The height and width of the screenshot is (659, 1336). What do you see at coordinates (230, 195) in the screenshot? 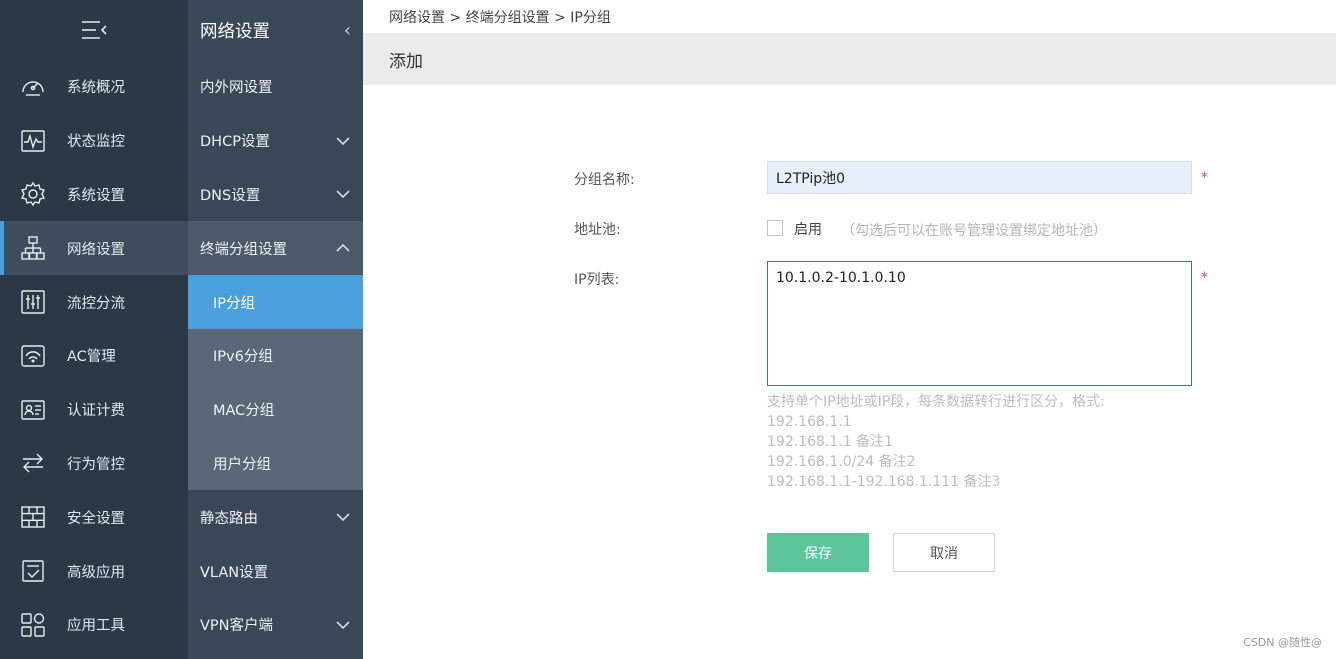
I see `subnav-item-label: DNS设置` at bounding box center [230, 195].